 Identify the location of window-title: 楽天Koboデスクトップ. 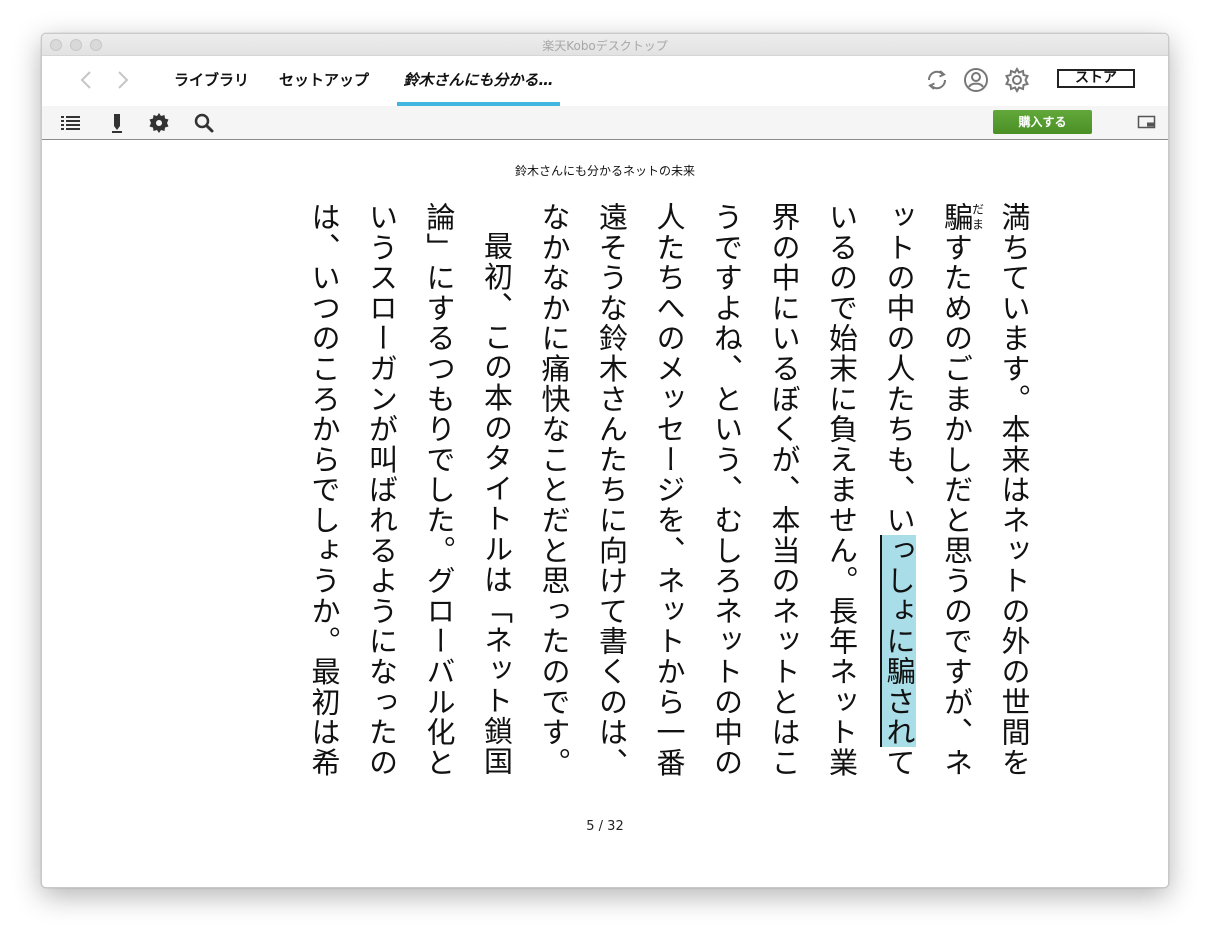
(605, 46).